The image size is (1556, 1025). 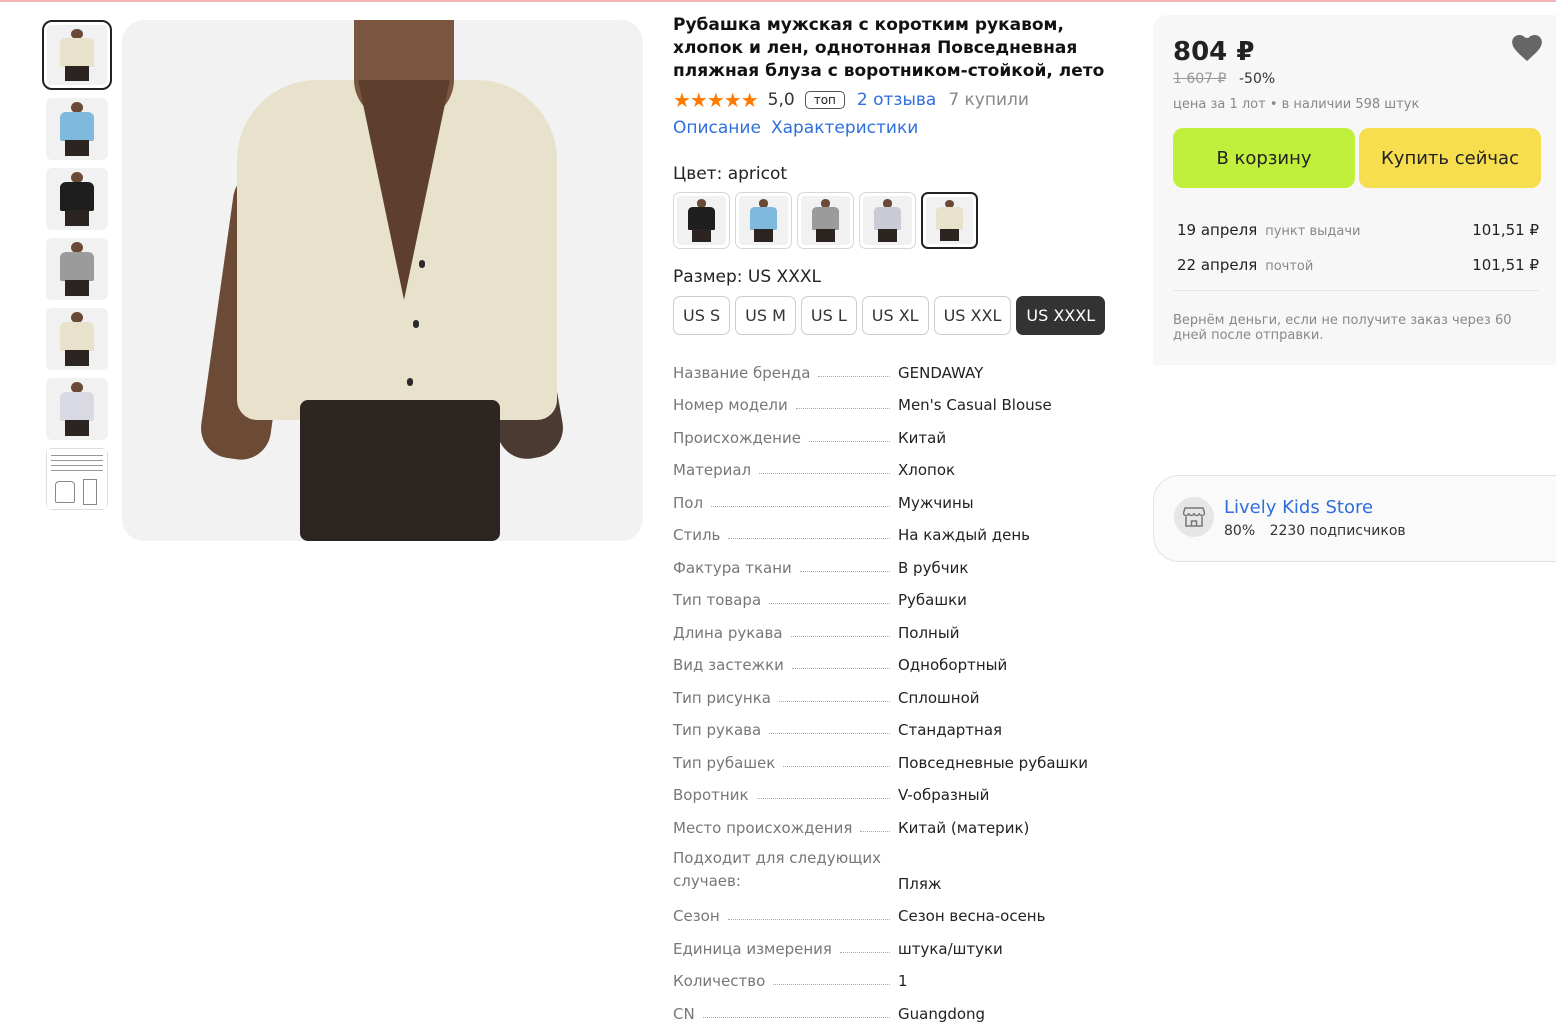 I want to click on spec-key: Номер модели, so click(x=730, y=405).